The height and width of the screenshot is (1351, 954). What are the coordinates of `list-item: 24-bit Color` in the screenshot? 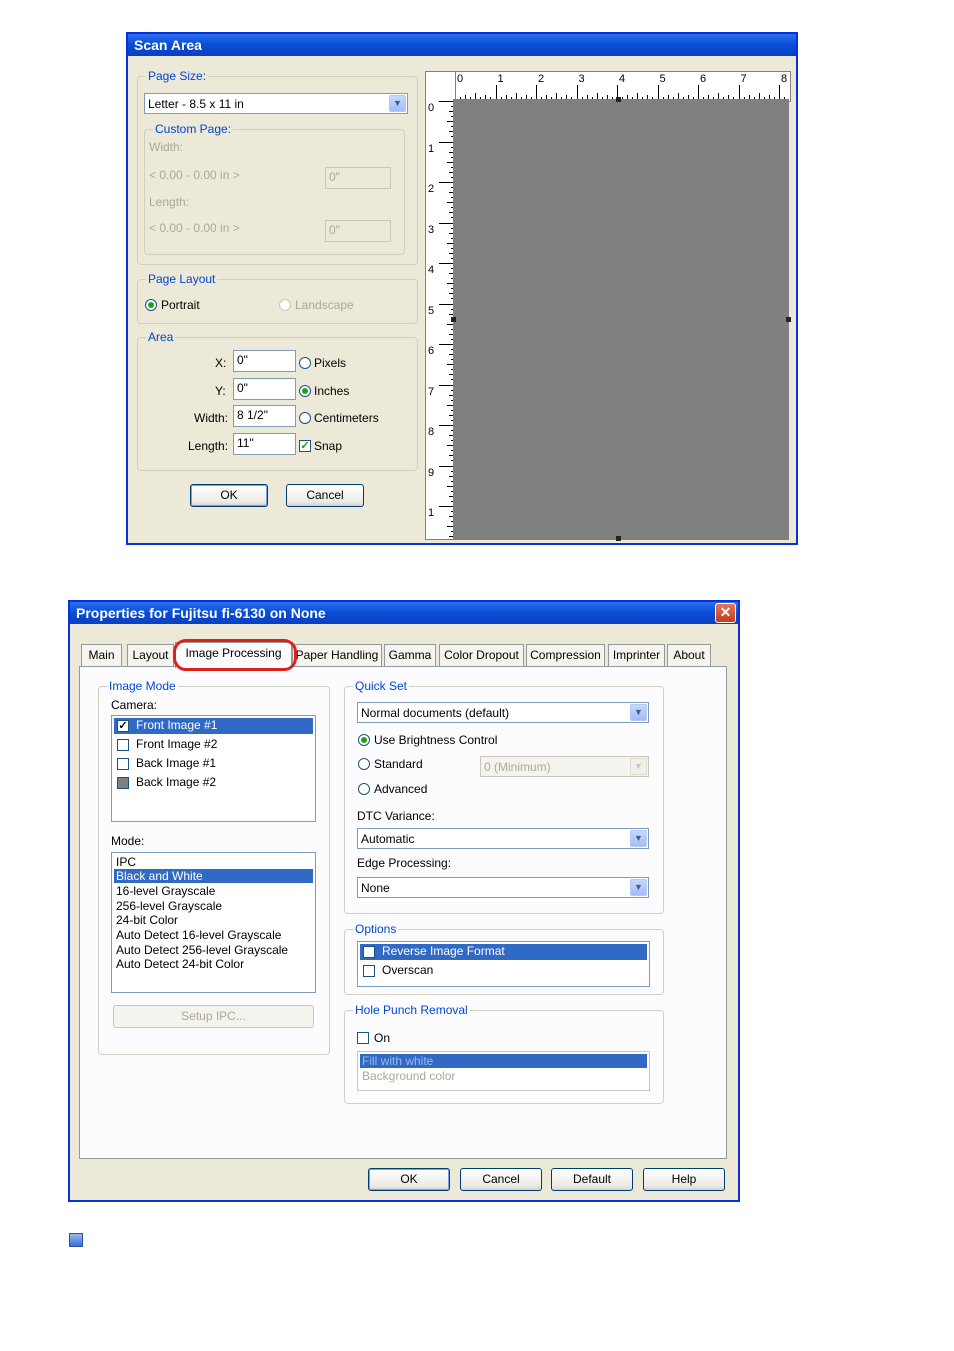 It's located at (213, 920).